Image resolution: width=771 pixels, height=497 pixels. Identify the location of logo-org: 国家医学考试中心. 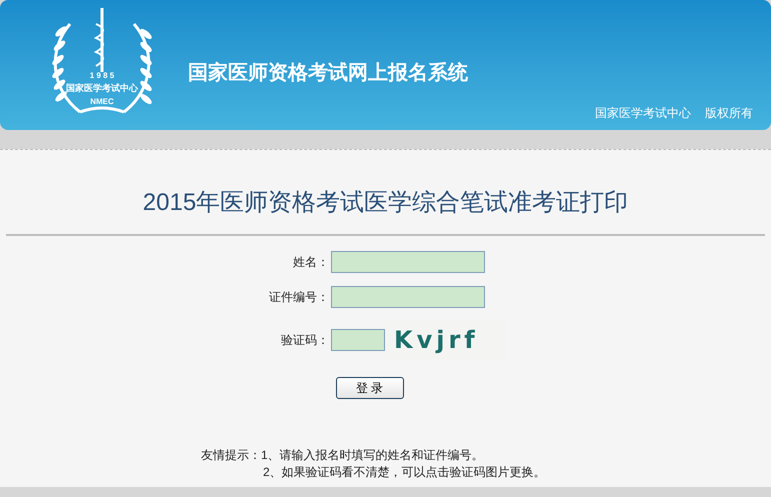
(102, 88).